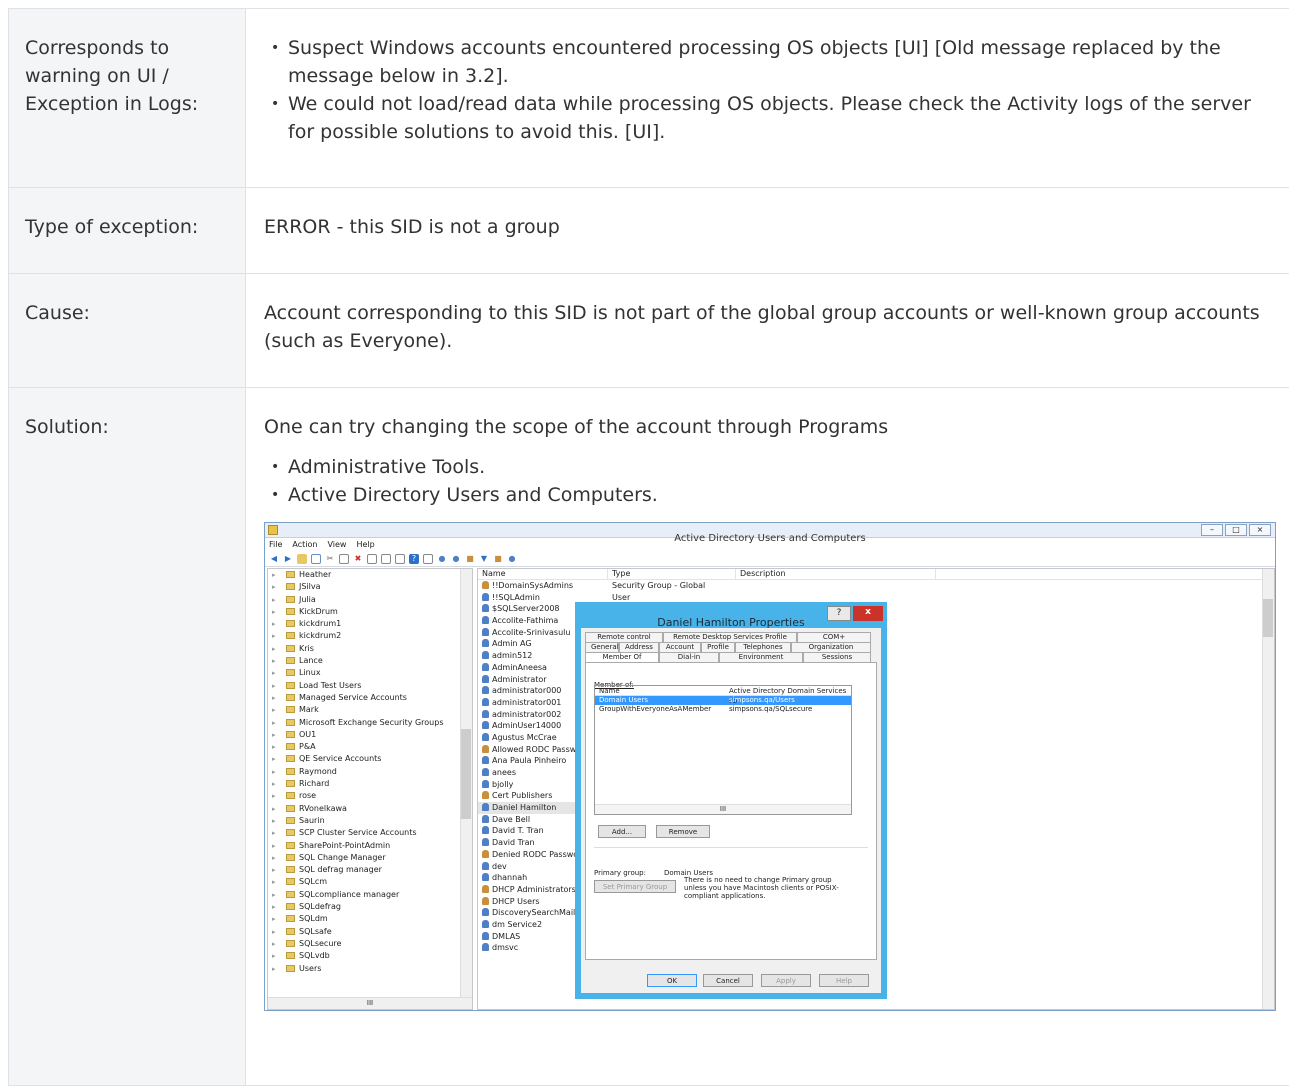 This screenshot has width=1289, height=1086. Describe the element at coordinates (370, 673) in the screenshot. I see `tree-item: Linux` at that location.